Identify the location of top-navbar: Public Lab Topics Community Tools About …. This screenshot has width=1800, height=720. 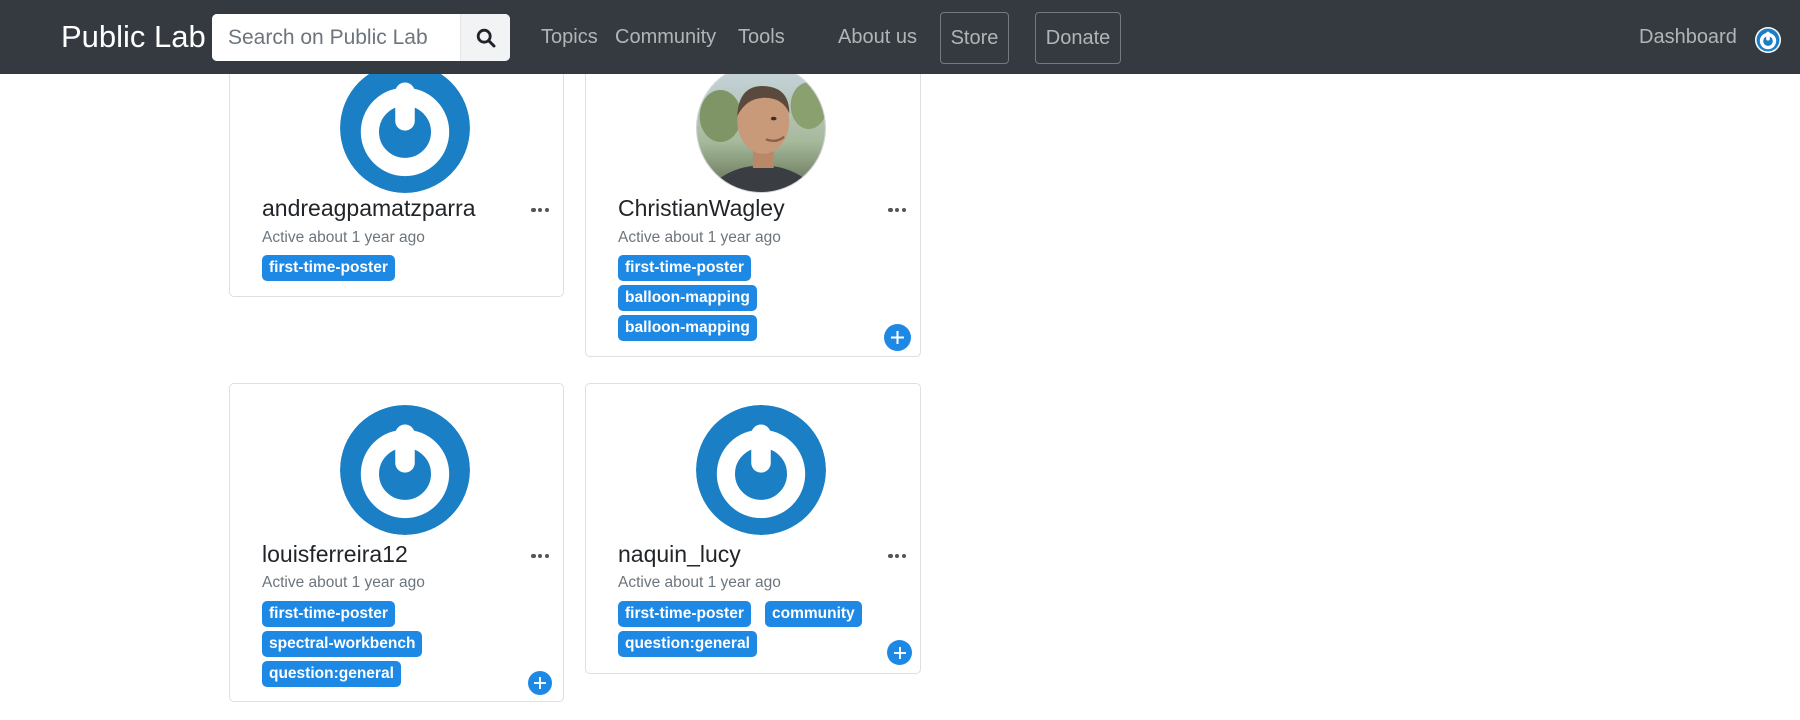
(900, 37).